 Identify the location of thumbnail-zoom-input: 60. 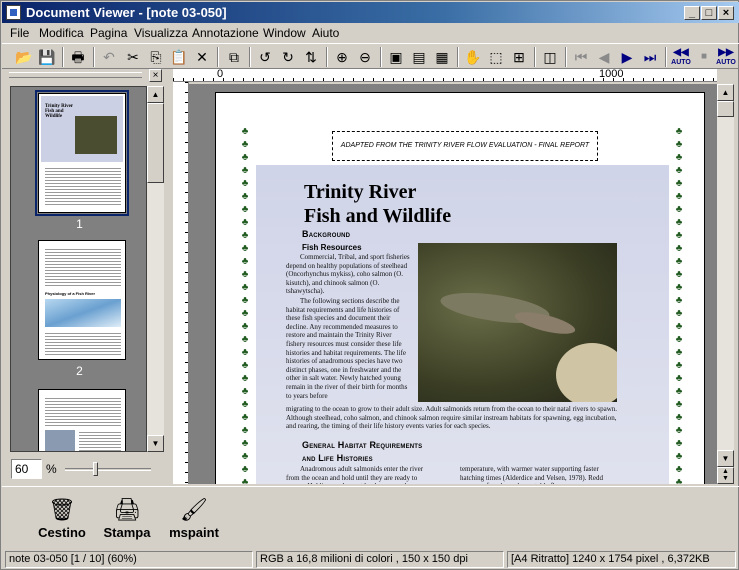
(26, 469).